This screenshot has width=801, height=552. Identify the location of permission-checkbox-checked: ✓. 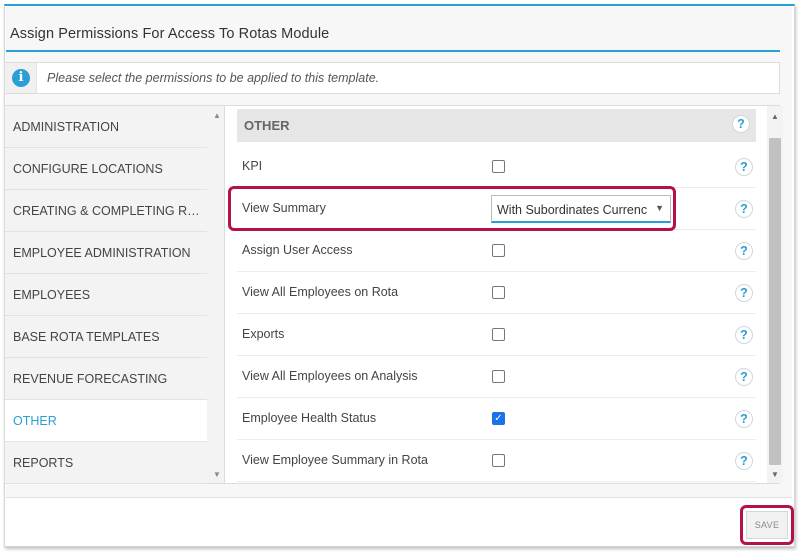
(498, 418).